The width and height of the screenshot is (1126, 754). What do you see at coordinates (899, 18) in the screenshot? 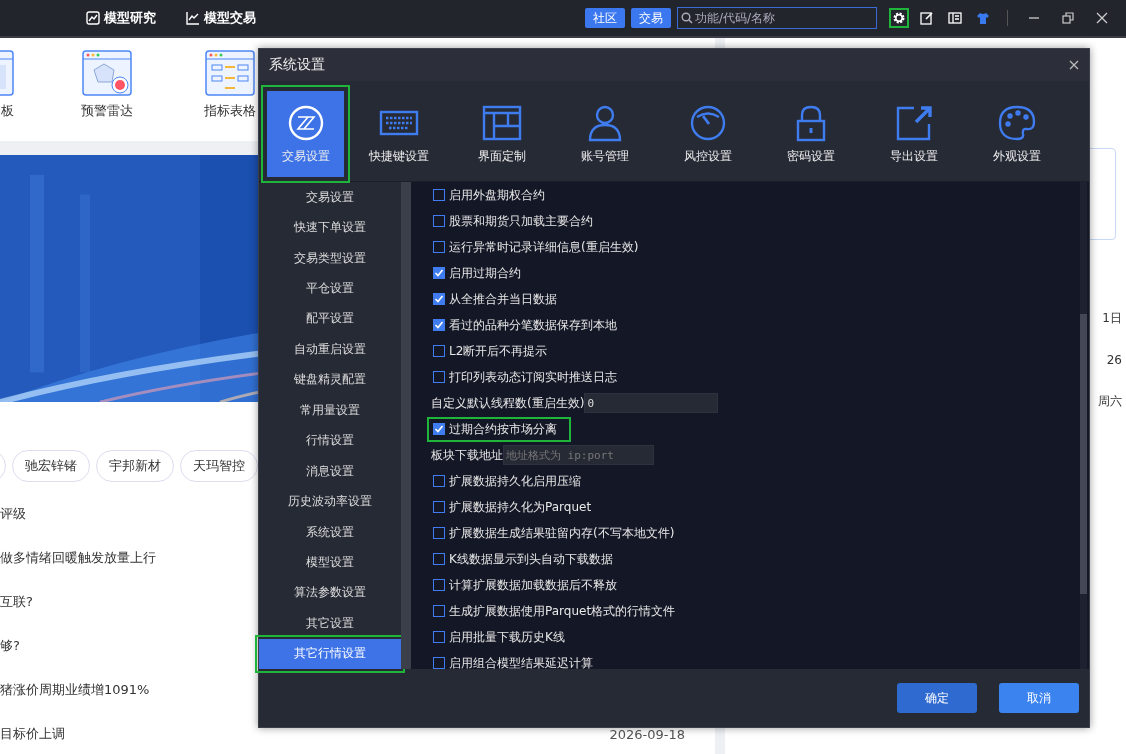
I see `settings-icon` at bounding box center [899, 18].